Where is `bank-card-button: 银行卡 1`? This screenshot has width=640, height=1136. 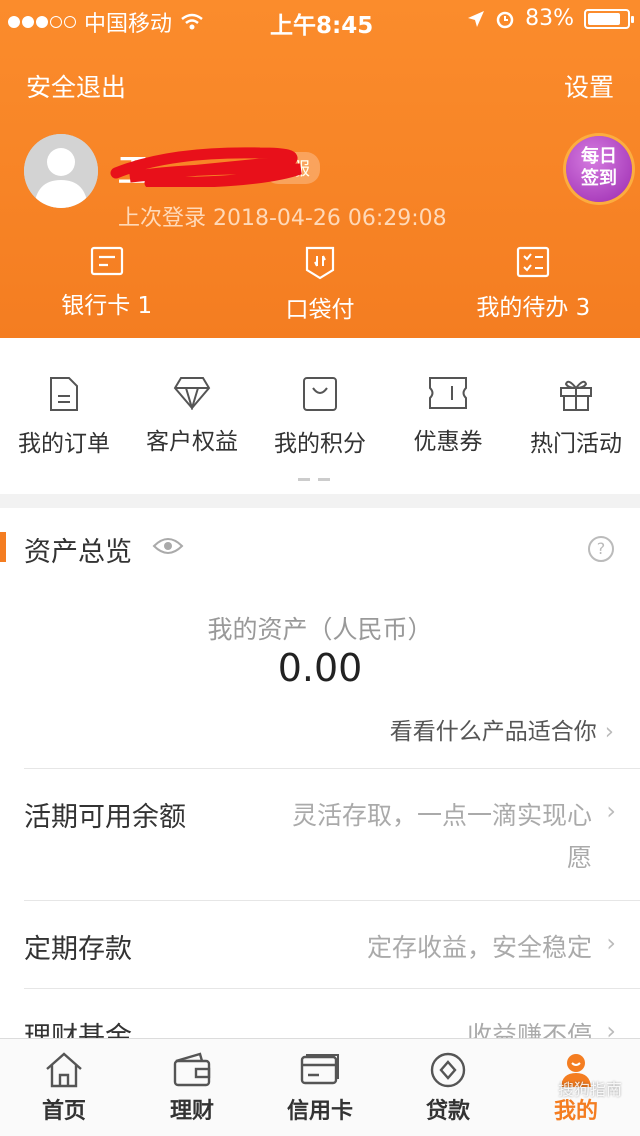
bank-card-button: 银行卡 1 is located at coordinates (106, 285).